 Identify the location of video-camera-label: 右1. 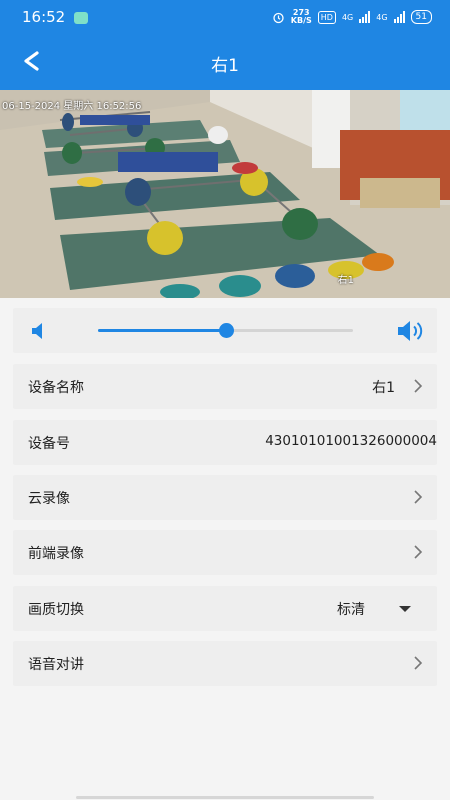
(345, 280).